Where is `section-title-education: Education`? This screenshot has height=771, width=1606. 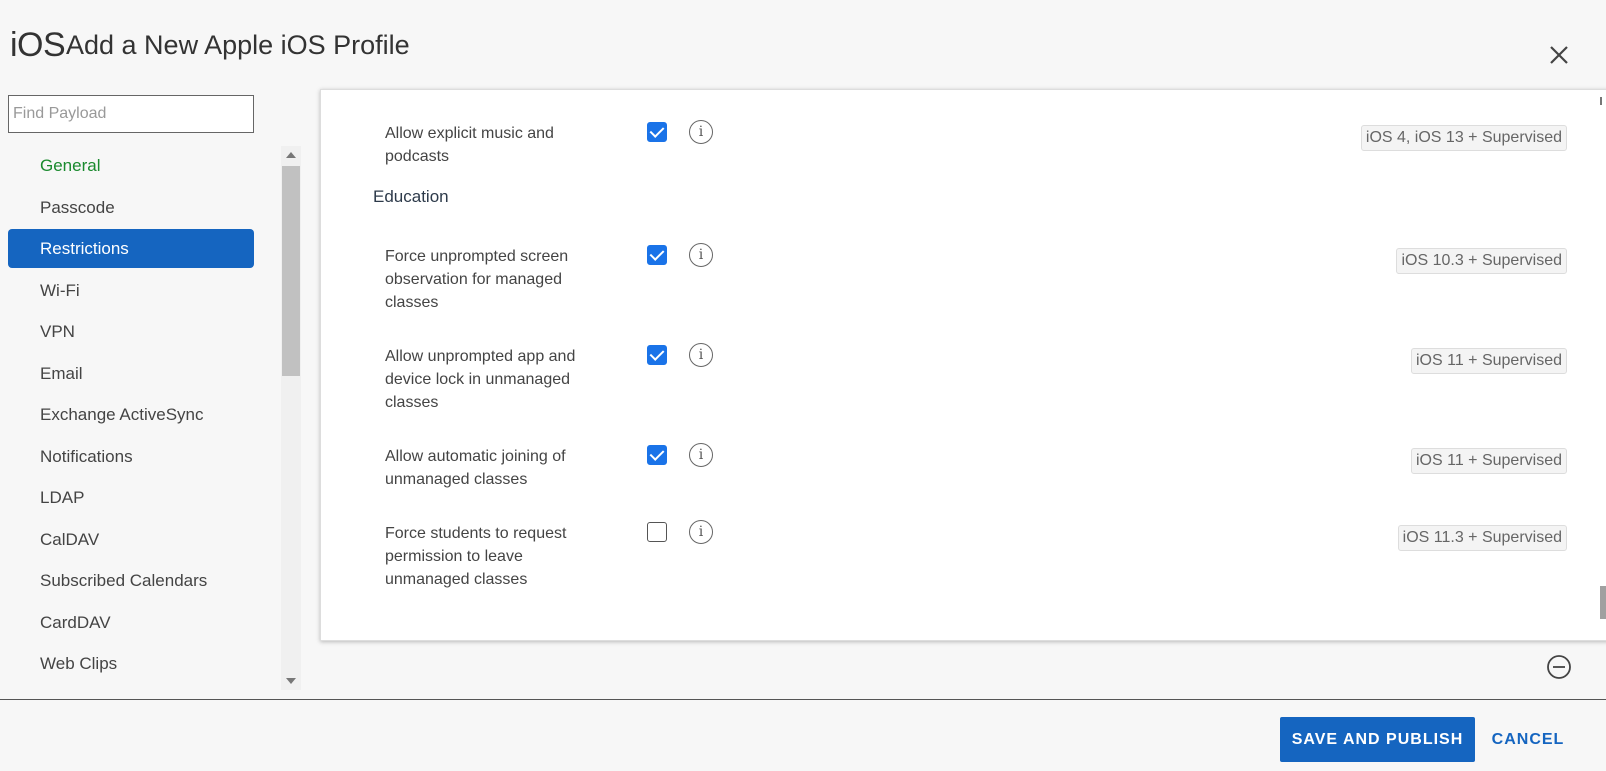 section-title-education: Education is located at coordinates (411, 196).